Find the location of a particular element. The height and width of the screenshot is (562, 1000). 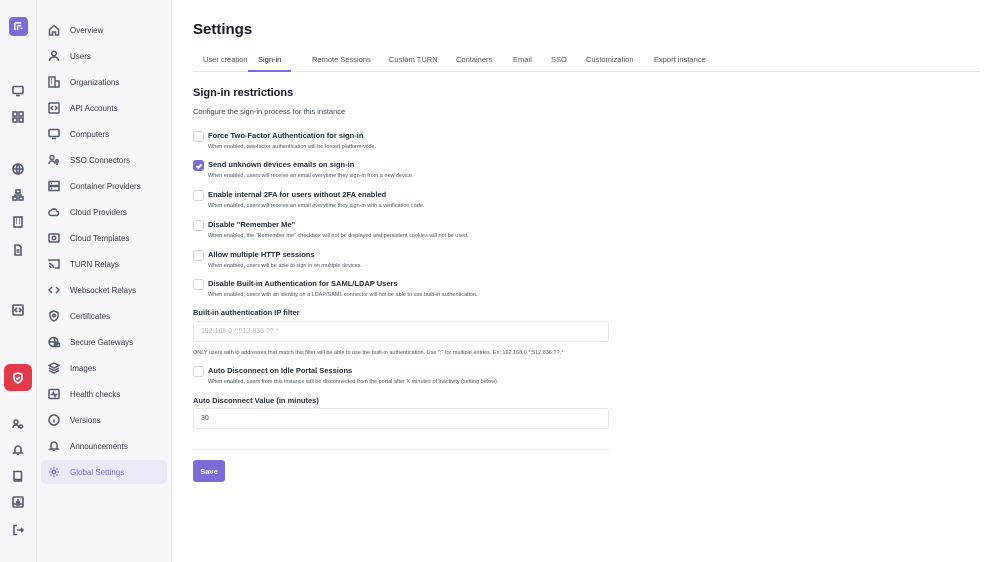

sidebar-item-label: Versions is located at coordinates (85, 420).